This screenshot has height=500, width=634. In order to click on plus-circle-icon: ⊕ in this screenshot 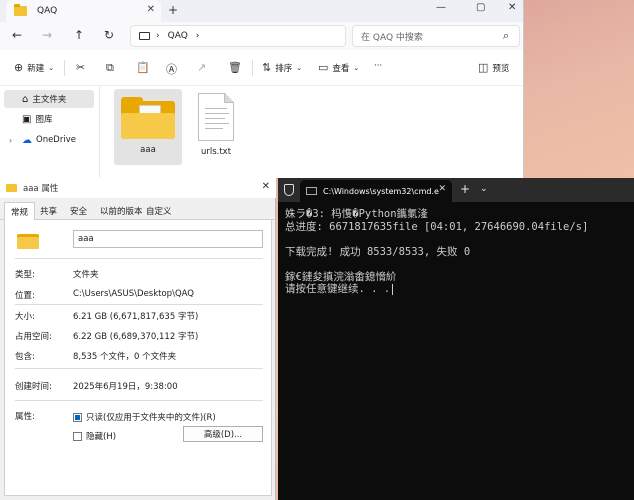, I will do `click(19, 67)`.